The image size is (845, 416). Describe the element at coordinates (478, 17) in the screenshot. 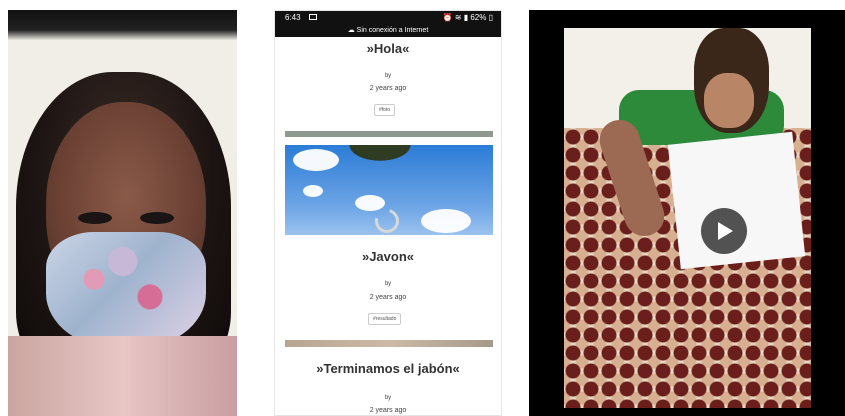

I see `battery-level: 62%` at that location.